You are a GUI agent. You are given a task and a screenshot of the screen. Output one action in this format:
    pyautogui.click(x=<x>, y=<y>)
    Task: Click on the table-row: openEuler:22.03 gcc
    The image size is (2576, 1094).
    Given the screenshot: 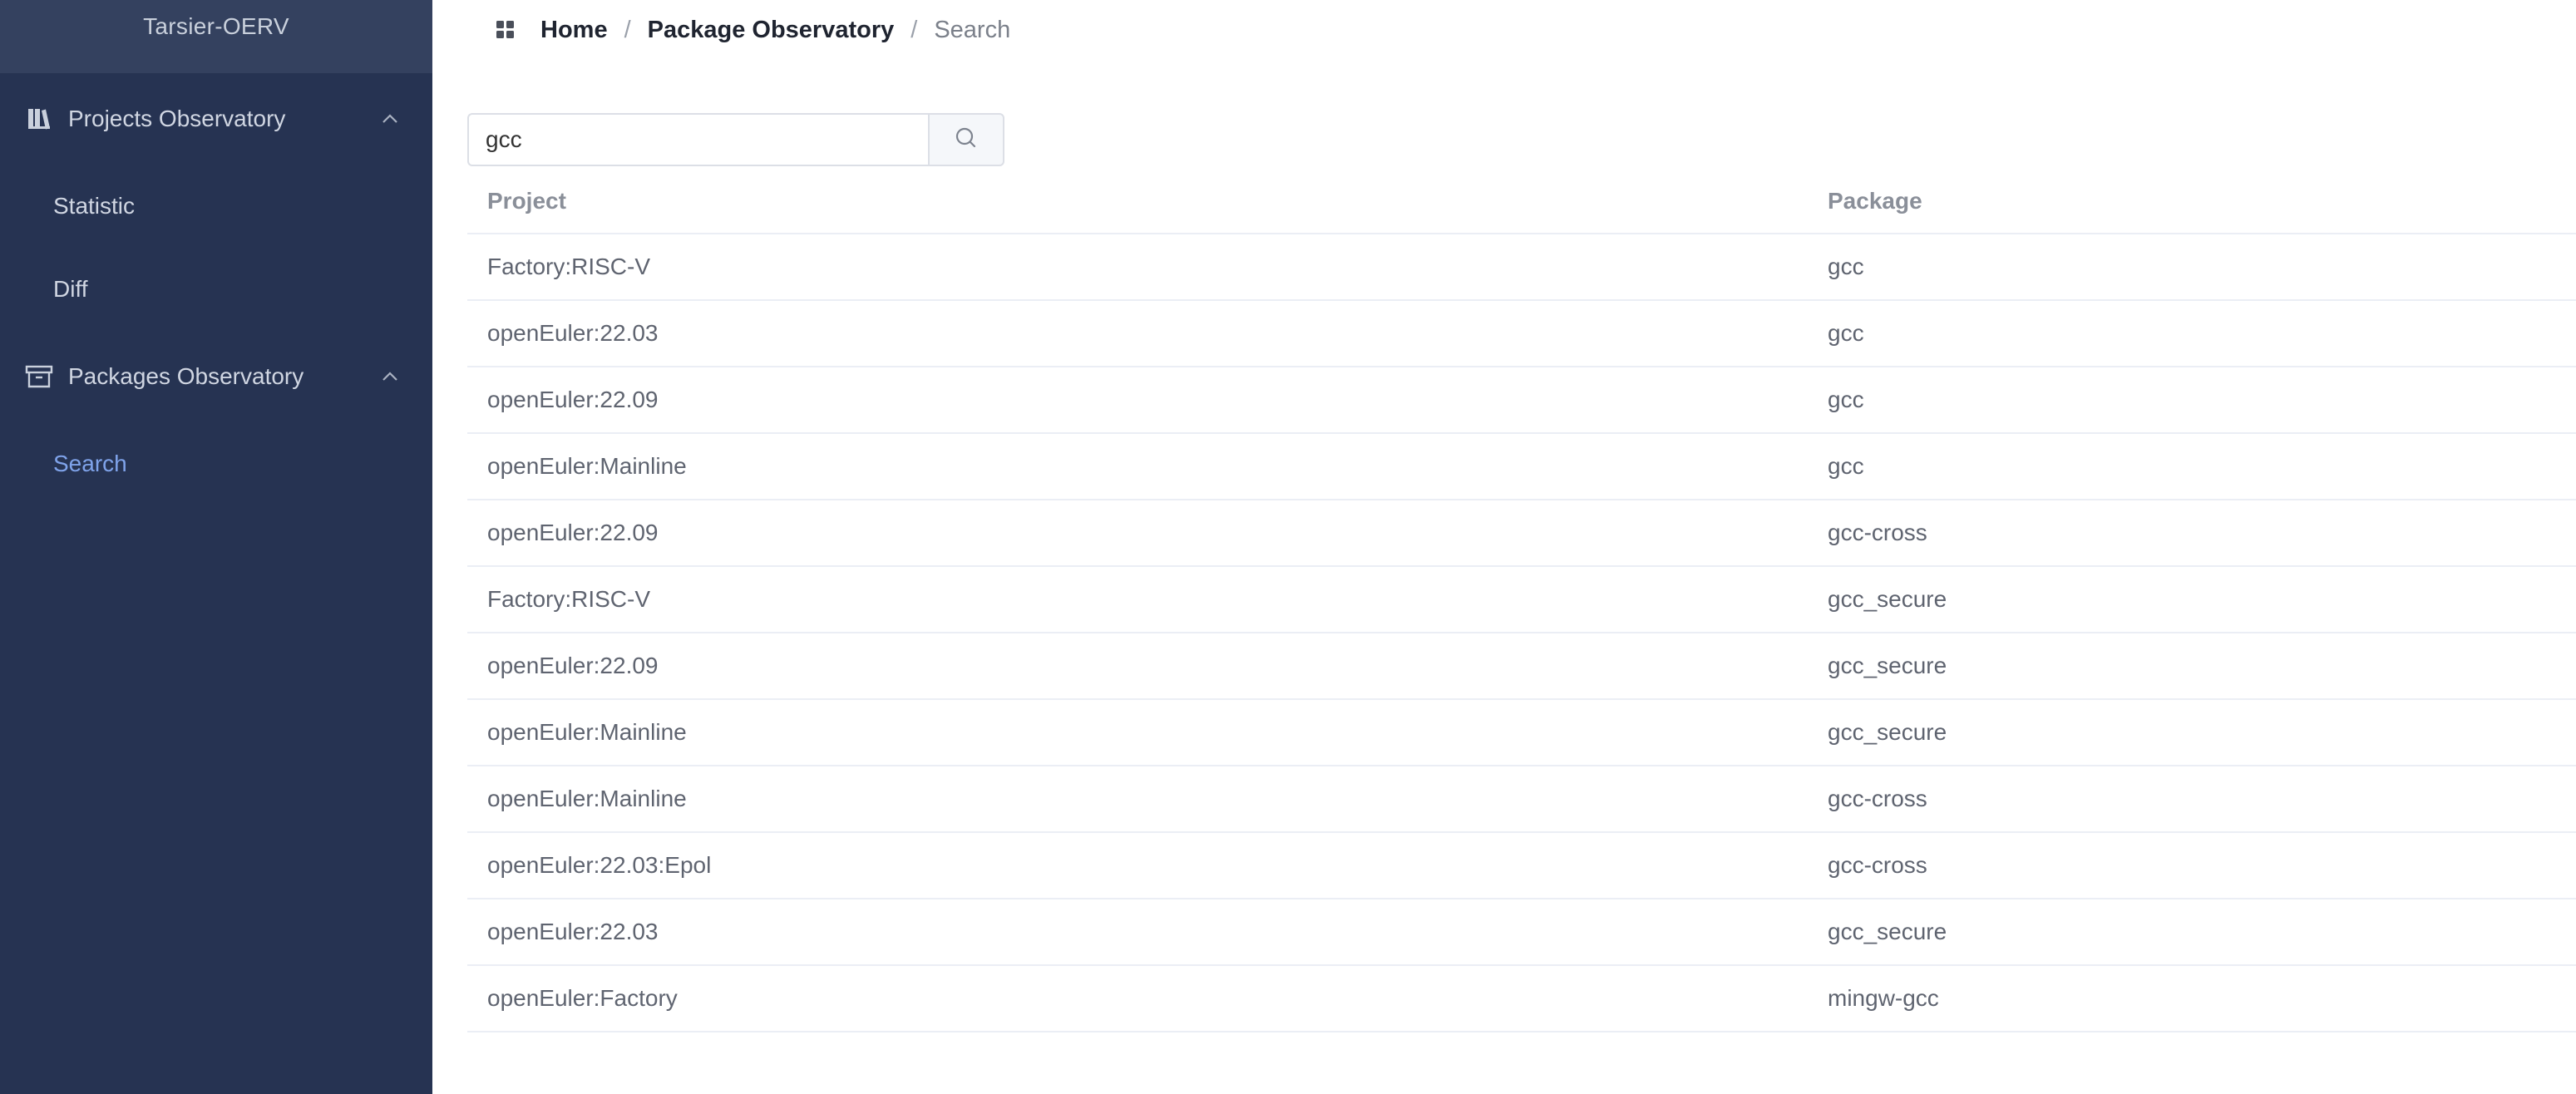 What is the action you would take?
    pyautogui.click(x=1521, y=334)
    